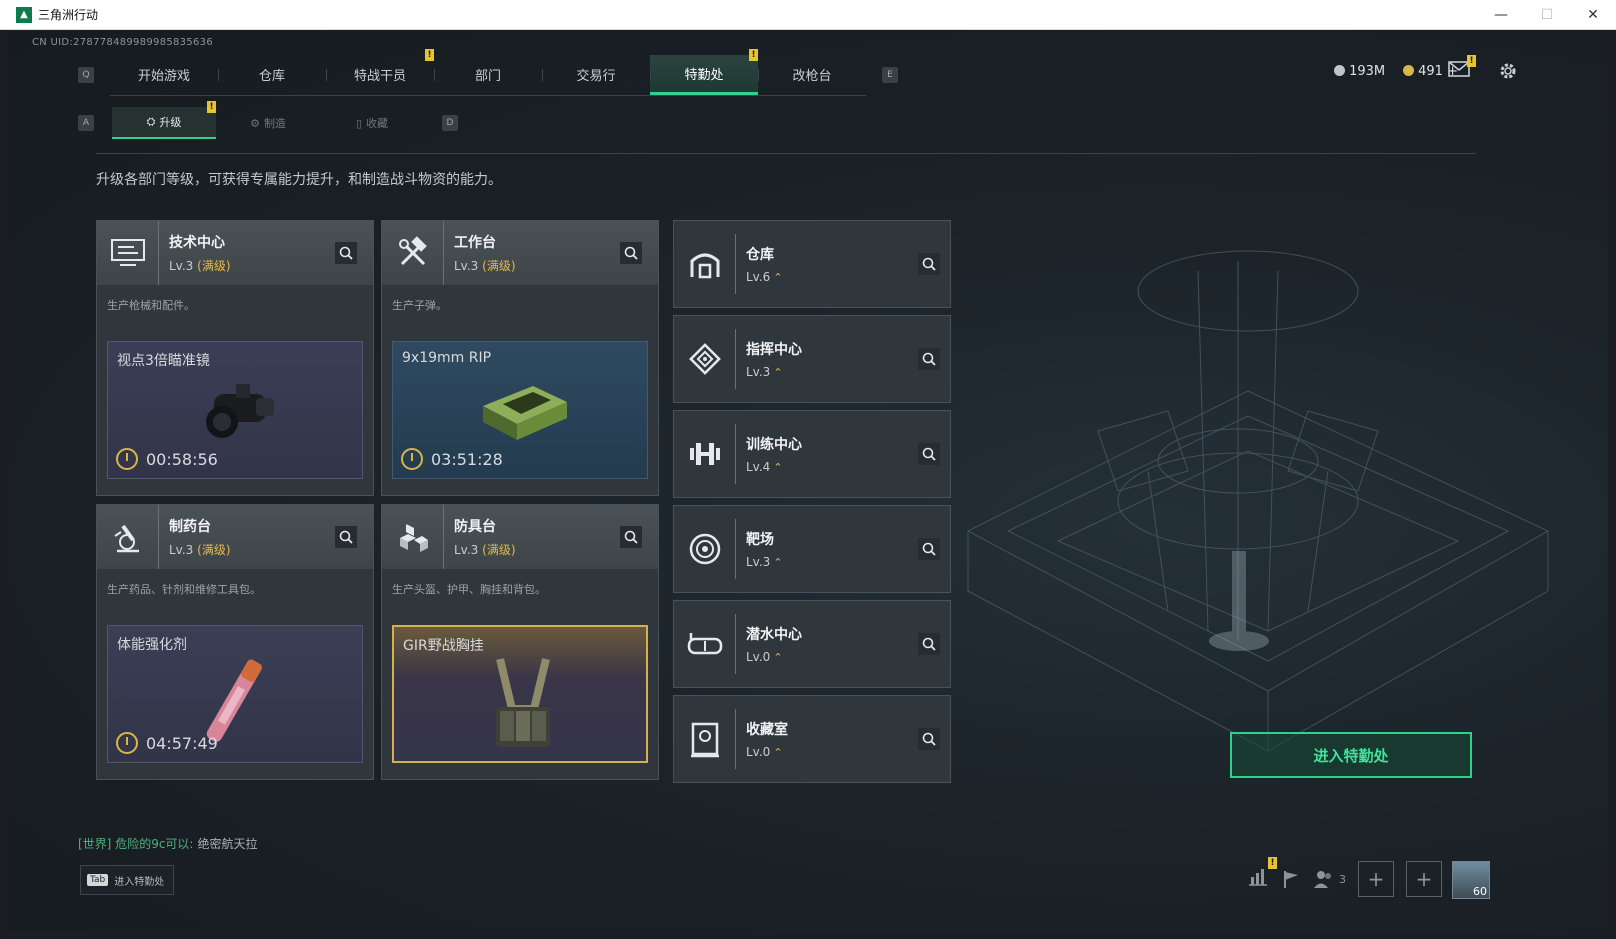 This screenshot has width=1616, height=939. What do you see at coordinates (1471, 880) in the screenshot?
I see `avatar: 60` at bounding box center [1471, 880].